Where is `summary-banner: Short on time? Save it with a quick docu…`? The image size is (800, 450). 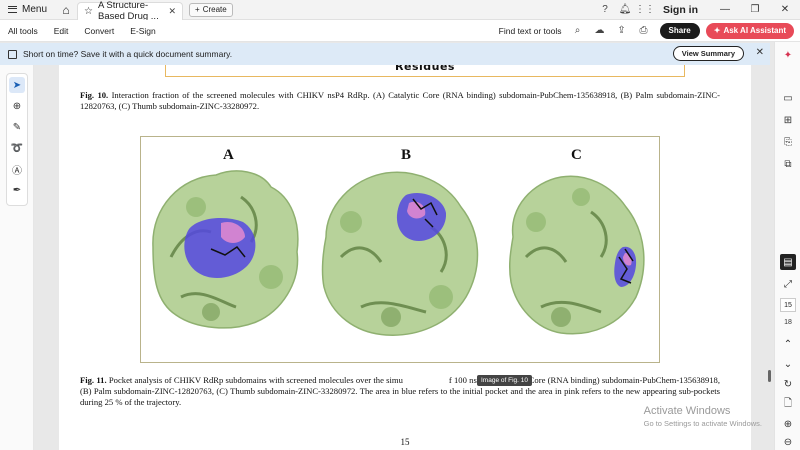 summary-banner: Short on time? Save it with a quick docu… is located at coordinates (385, 54).